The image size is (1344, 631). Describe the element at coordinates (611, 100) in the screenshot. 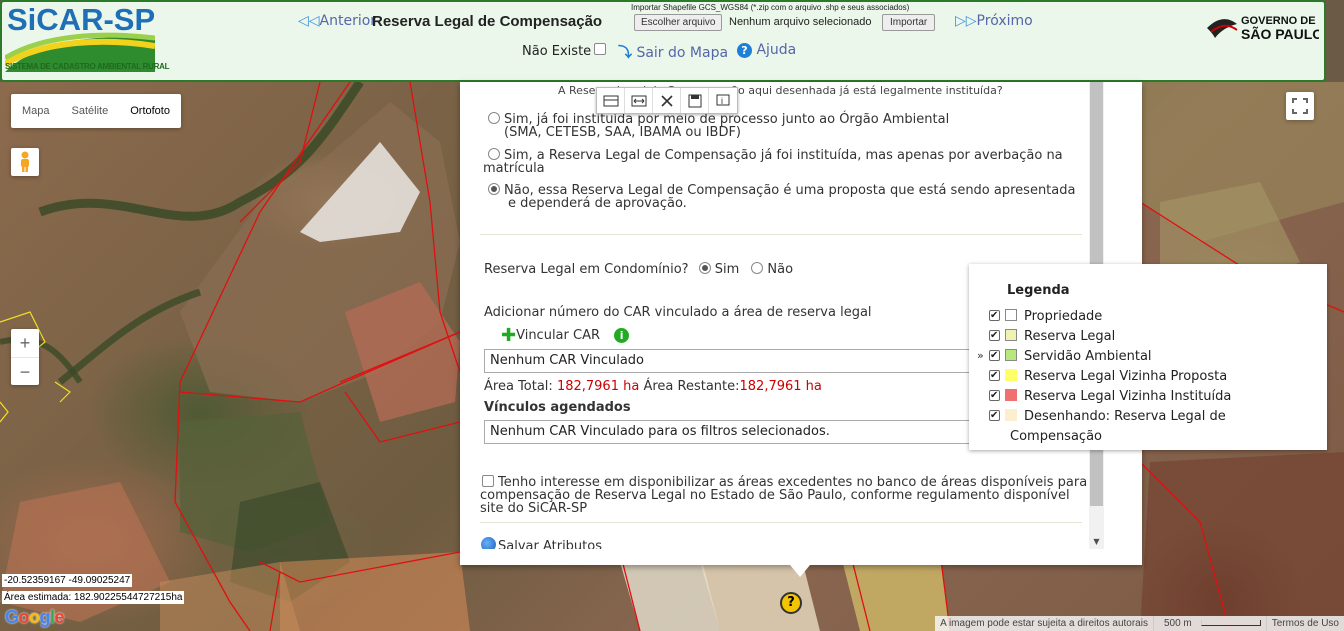

I see `draw-polygon-icon` at that location.